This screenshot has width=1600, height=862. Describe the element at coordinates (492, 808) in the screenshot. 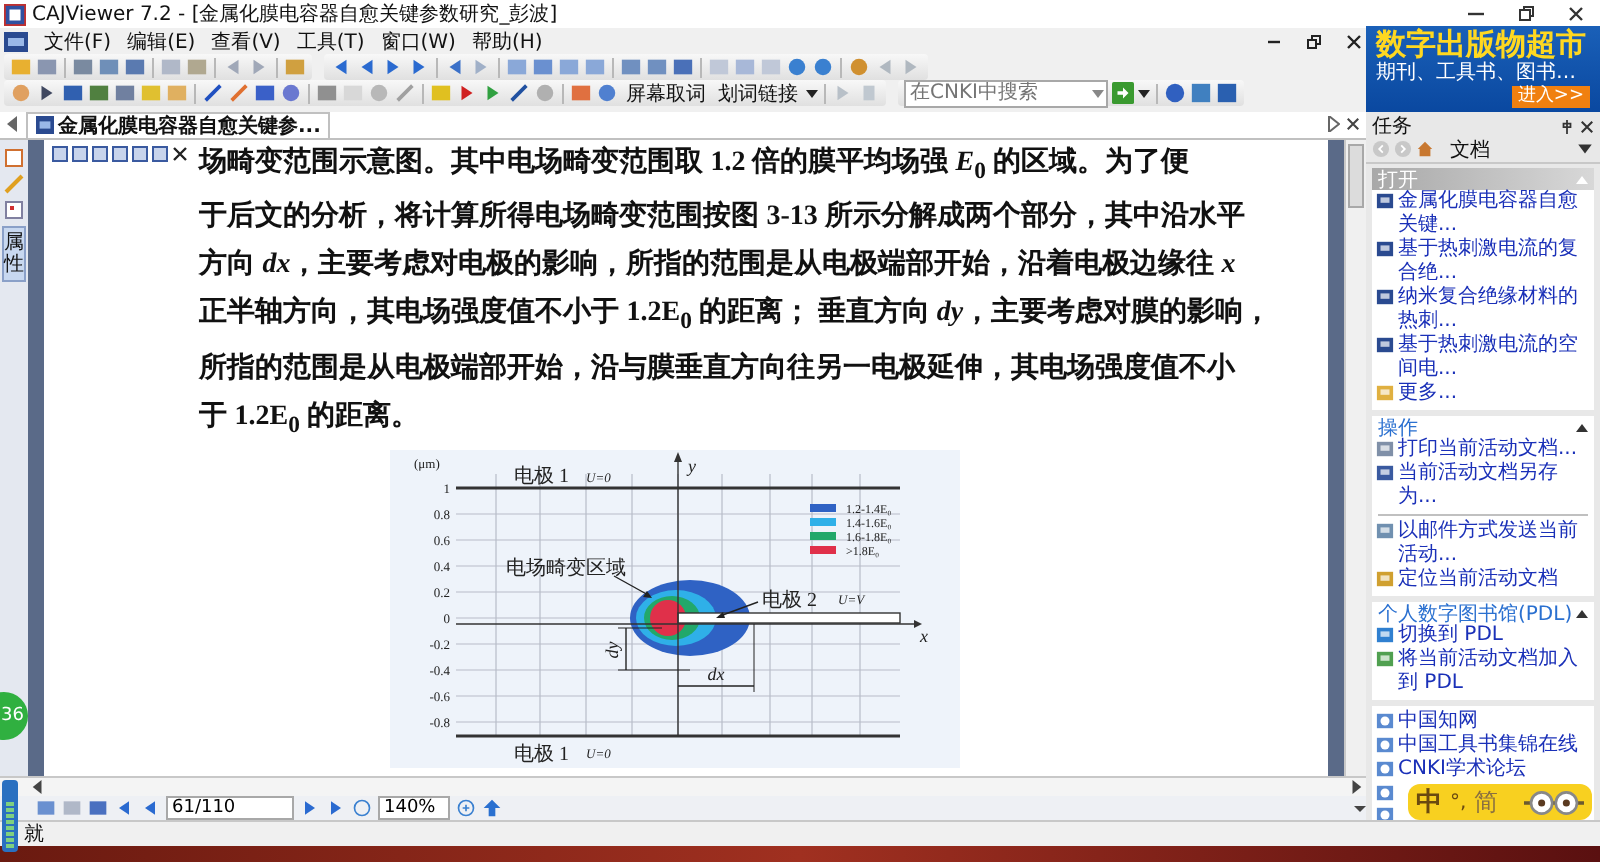

I see `up-arrow-icon` at that location.